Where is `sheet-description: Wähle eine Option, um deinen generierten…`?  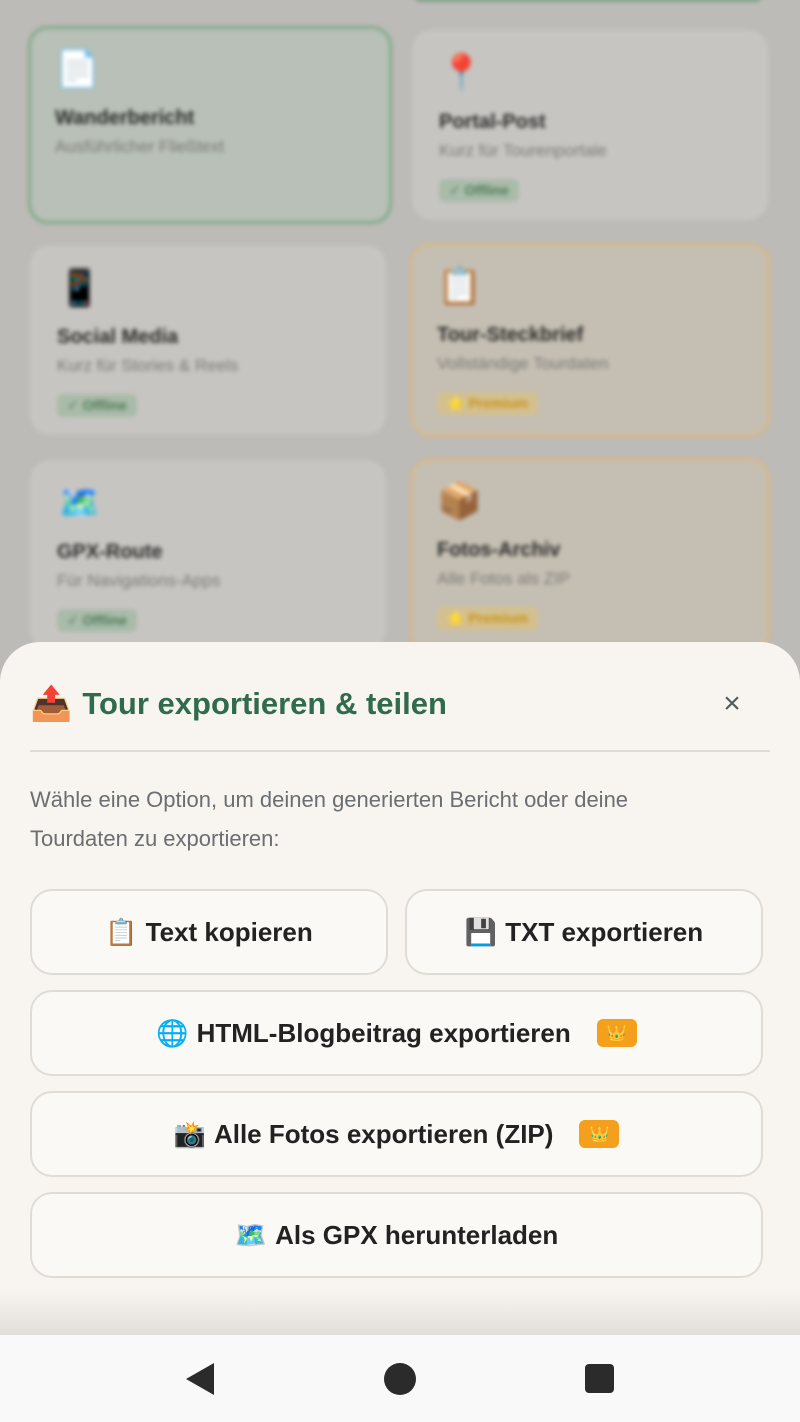
sheet-description: Wähle eine Option, um deinen generierten… is located at coordinates (329, 819).